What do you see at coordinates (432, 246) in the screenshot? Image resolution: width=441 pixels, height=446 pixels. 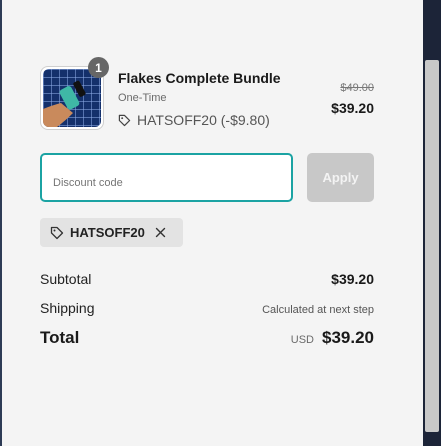 I see `scrollbar-thumb` at bounding box center [432, 246].